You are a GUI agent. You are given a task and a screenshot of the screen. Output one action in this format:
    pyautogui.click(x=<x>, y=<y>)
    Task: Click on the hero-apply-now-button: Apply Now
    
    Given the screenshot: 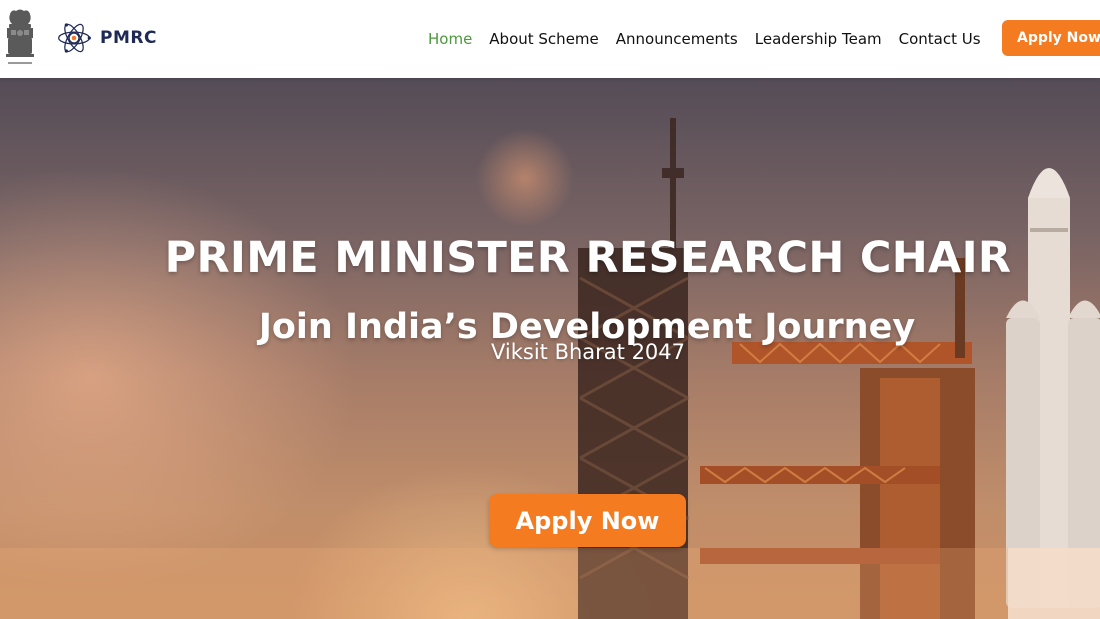 What is the action you would take?
    pyautogui.click(x=587, y=520)
    